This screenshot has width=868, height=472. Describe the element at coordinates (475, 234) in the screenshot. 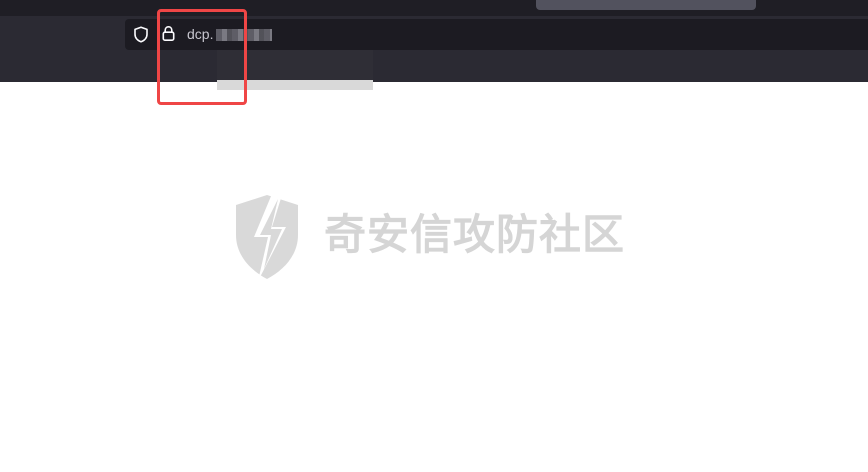

I see `watermark-text: 奇安信攻防社区` at that location.